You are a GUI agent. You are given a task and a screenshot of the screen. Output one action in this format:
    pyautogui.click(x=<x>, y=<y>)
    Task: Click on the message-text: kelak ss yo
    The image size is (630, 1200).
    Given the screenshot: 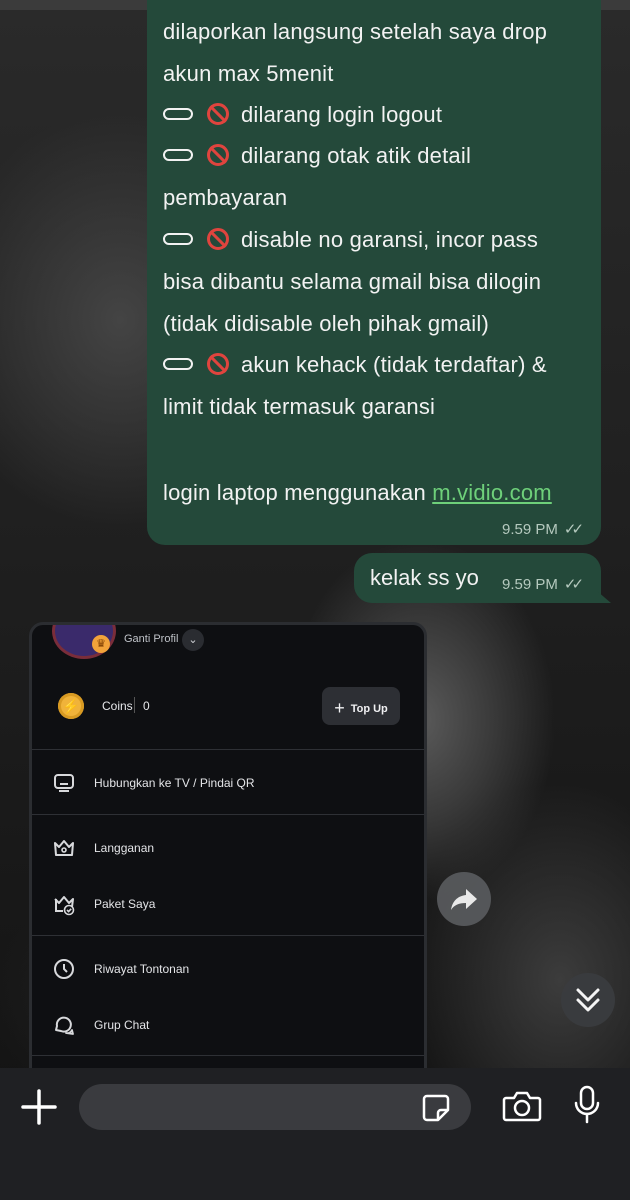 What is the action you would take?
    pyautogui.click(x=424, y=577)
    